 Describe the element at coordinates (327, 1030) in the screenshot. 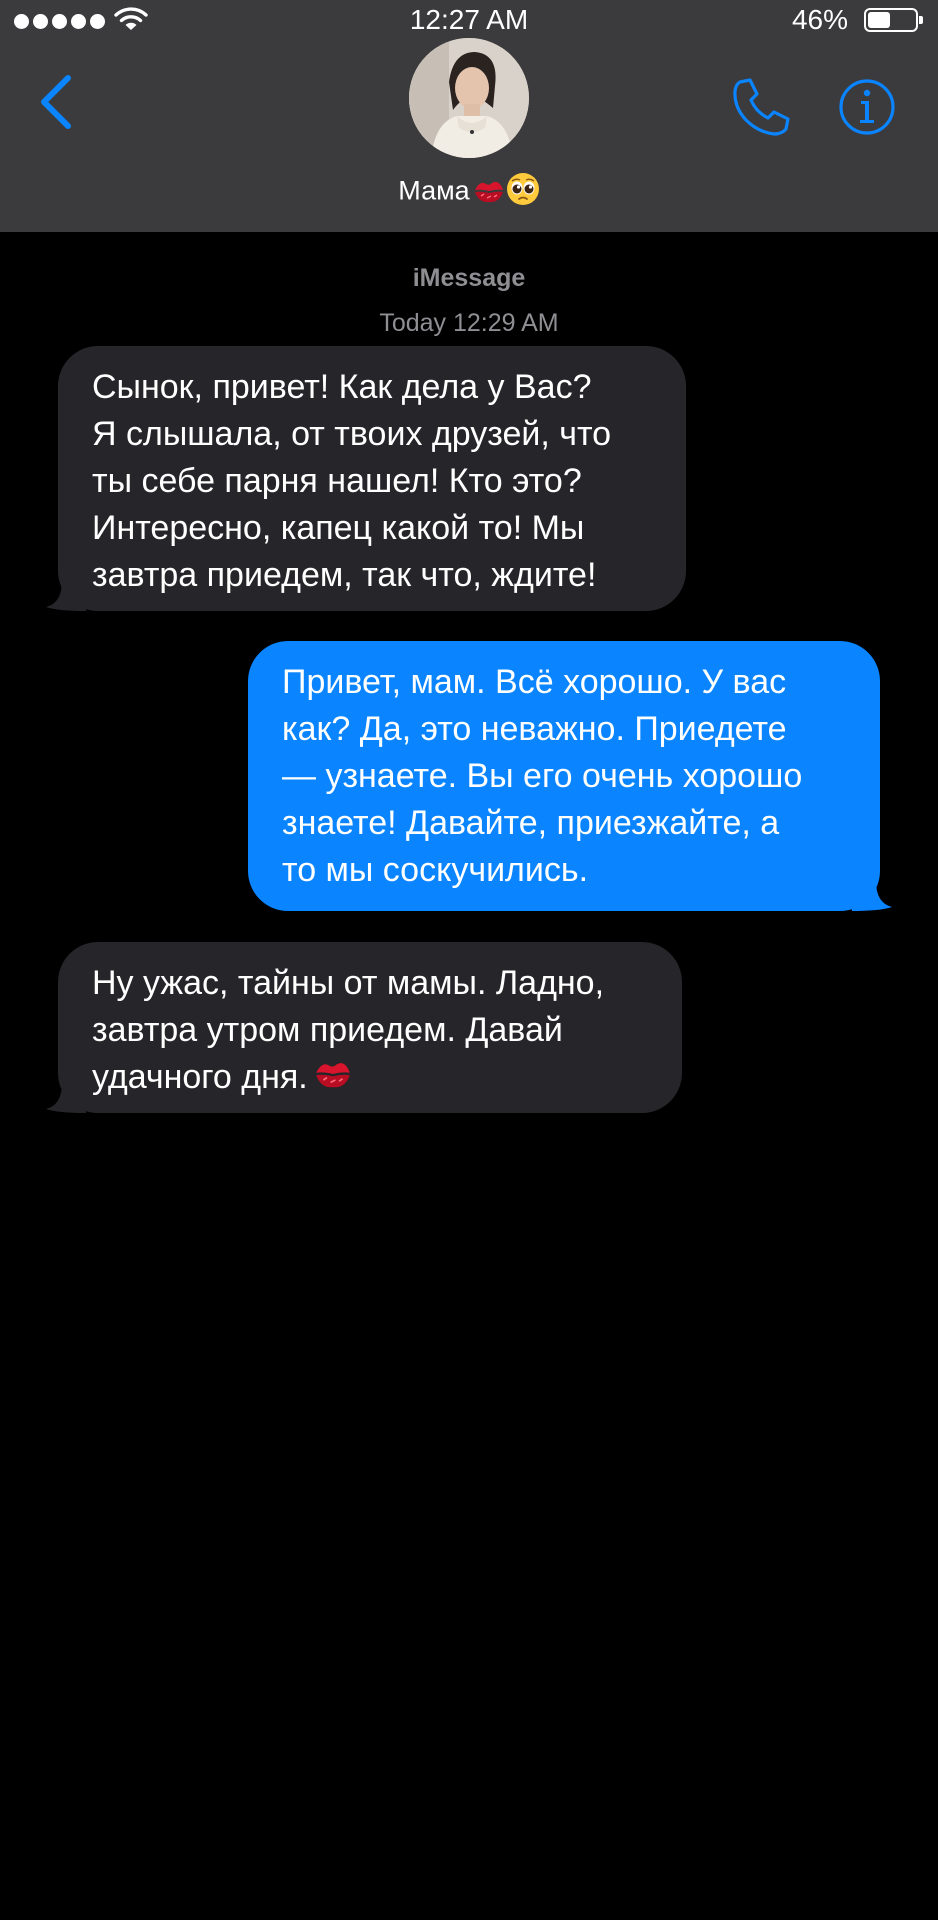

I see `message-line: завтра утром приедем. Давай` at that location.